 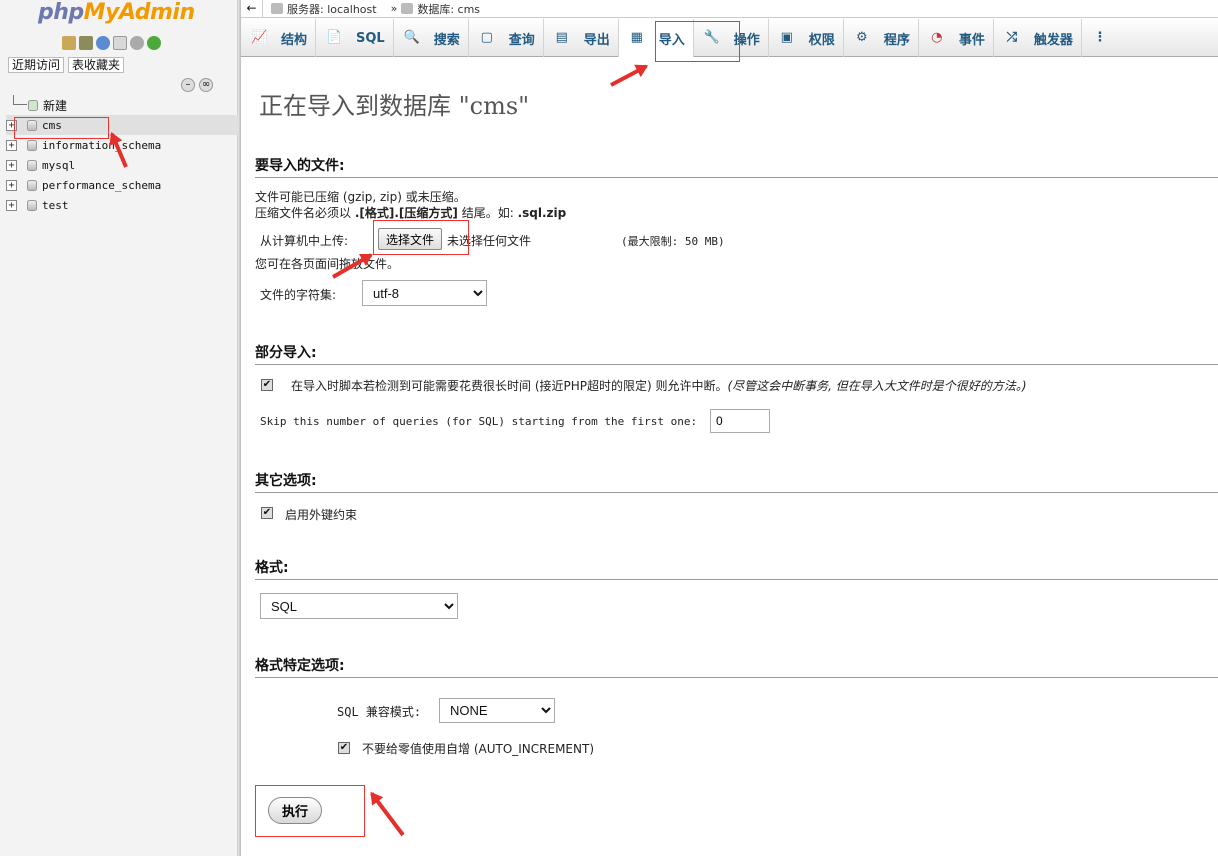 What do you see at coordinates (154, 43) in the screenshot?
I see `reload-icon` at bounding box center [154, 43].